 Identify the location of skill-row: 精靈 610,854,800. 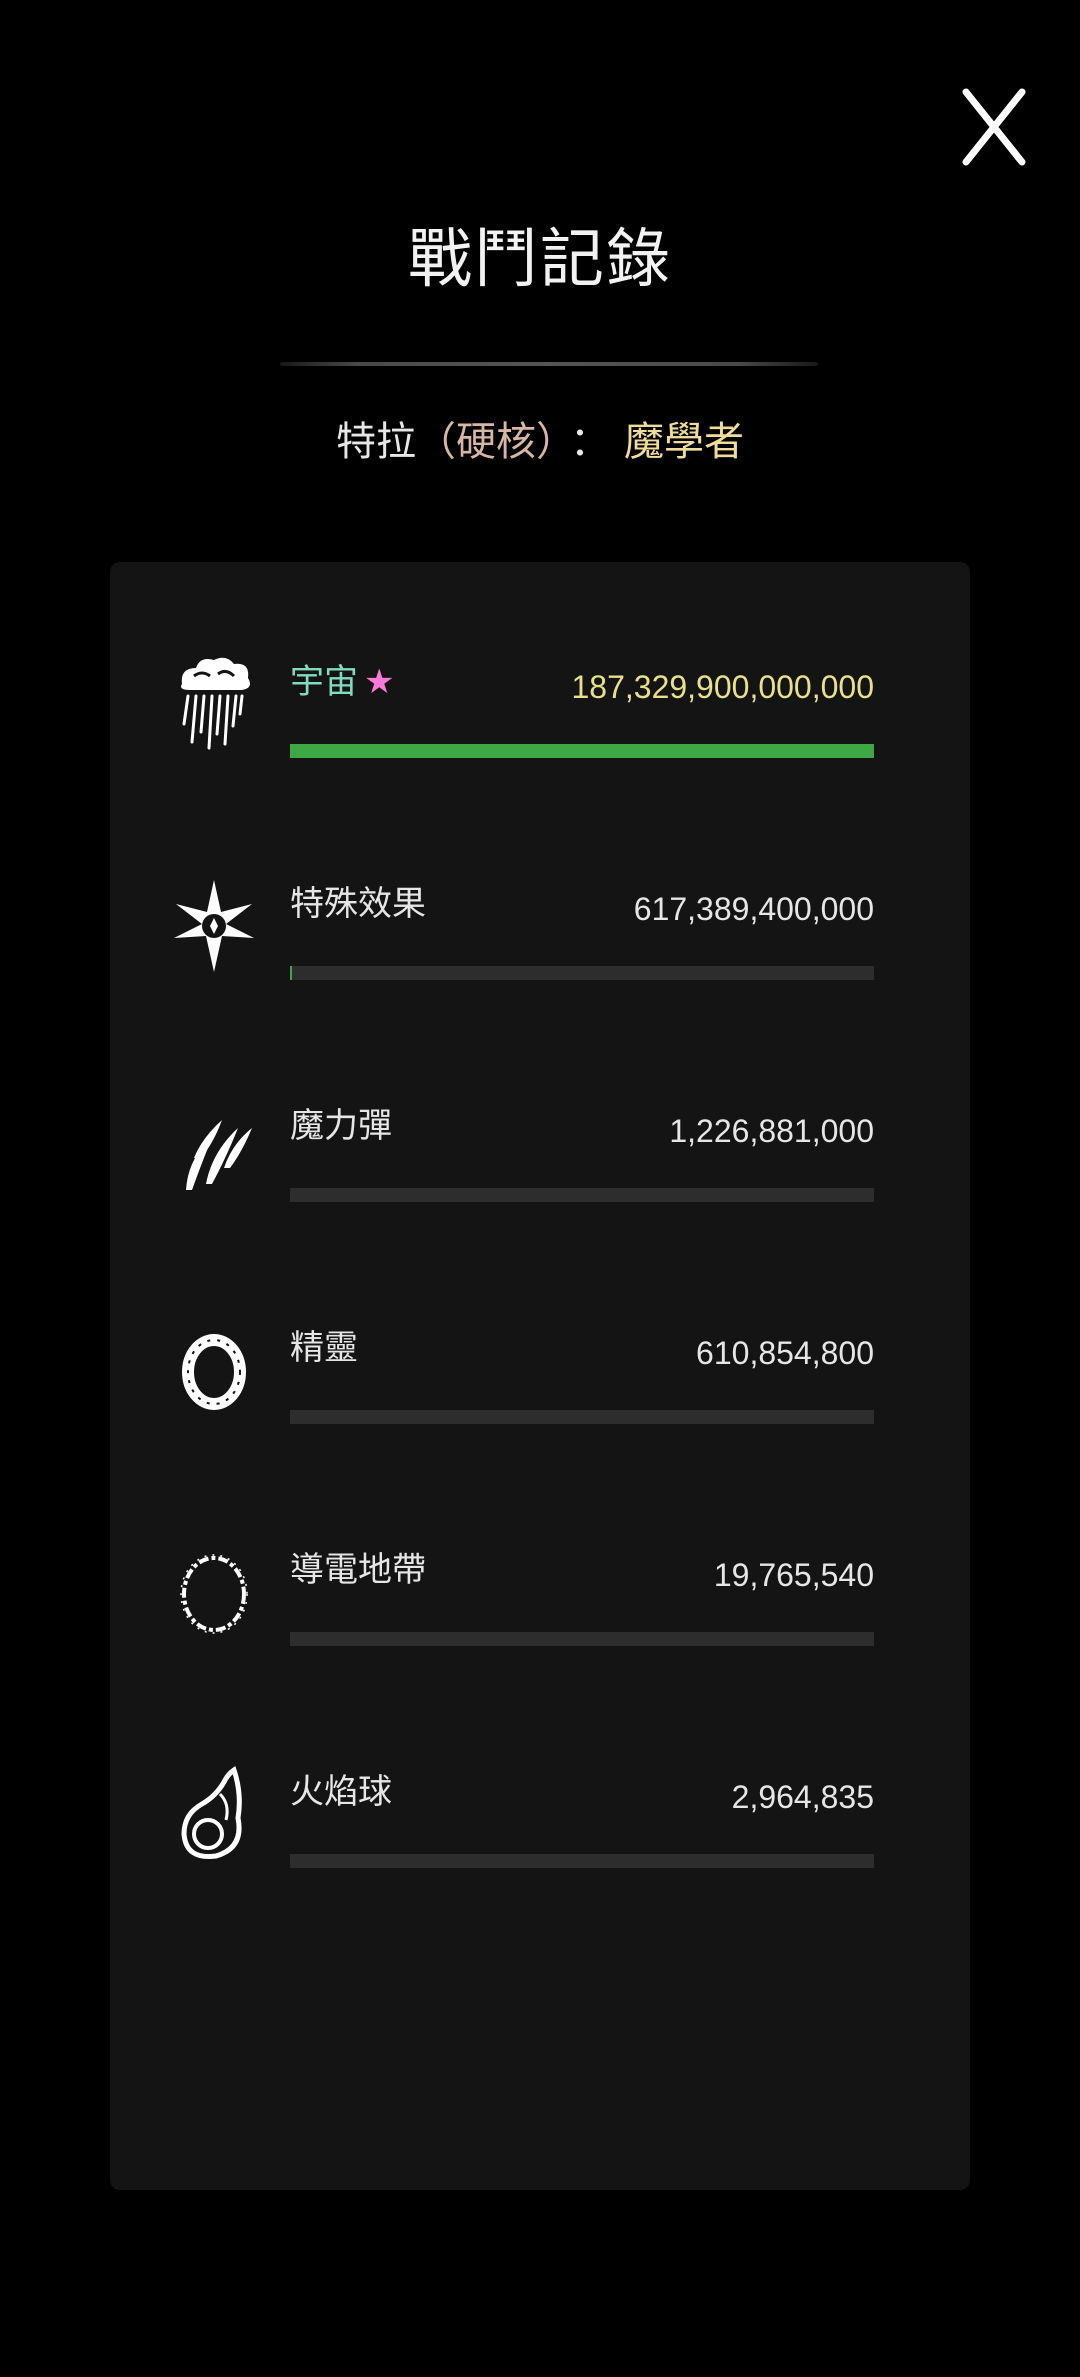
(540, 1326).